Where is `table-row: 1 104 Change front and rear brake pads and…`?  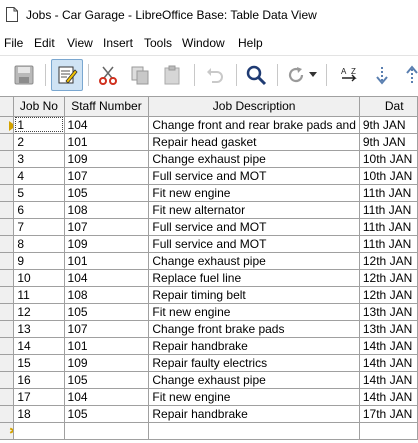
table-row: 1 104 Change front and rear brake pads and… is located at coordinates (209, 125).